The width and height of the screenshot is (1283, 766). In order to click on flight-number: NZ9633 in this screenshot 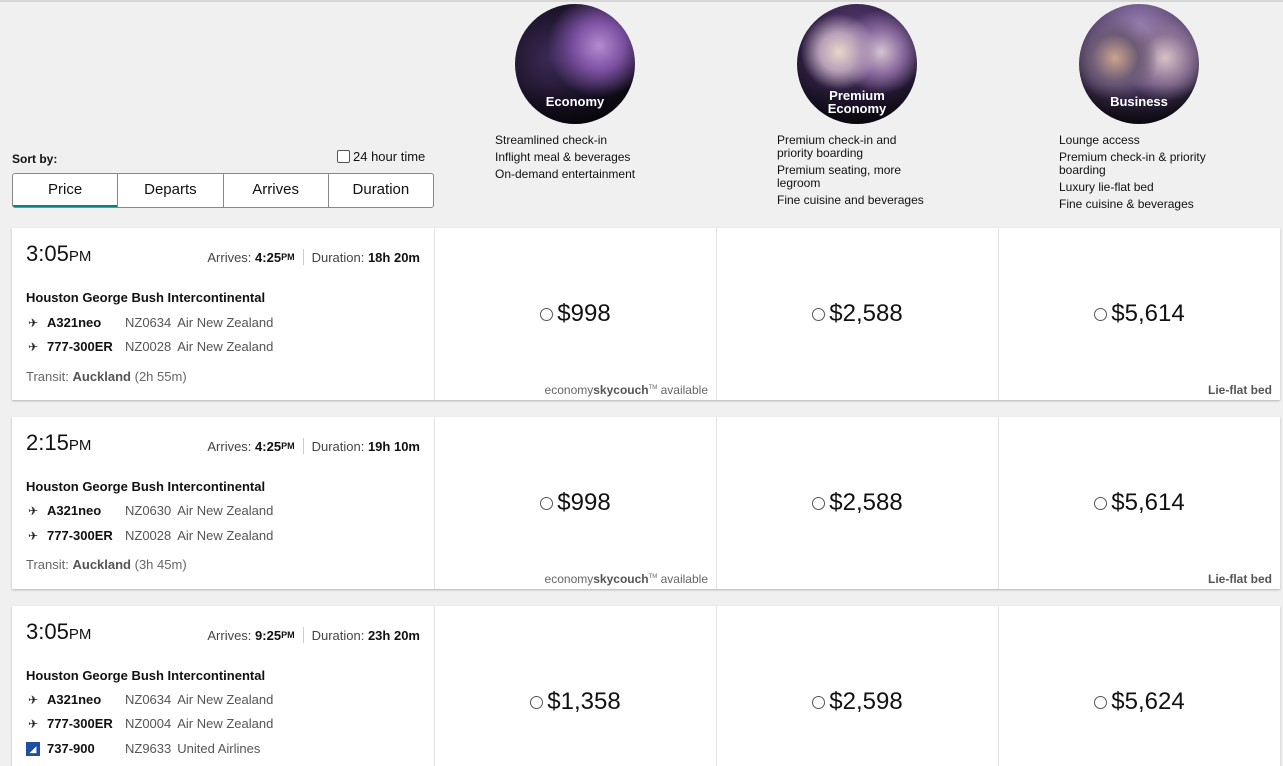, I will do `click(148, 748)`.